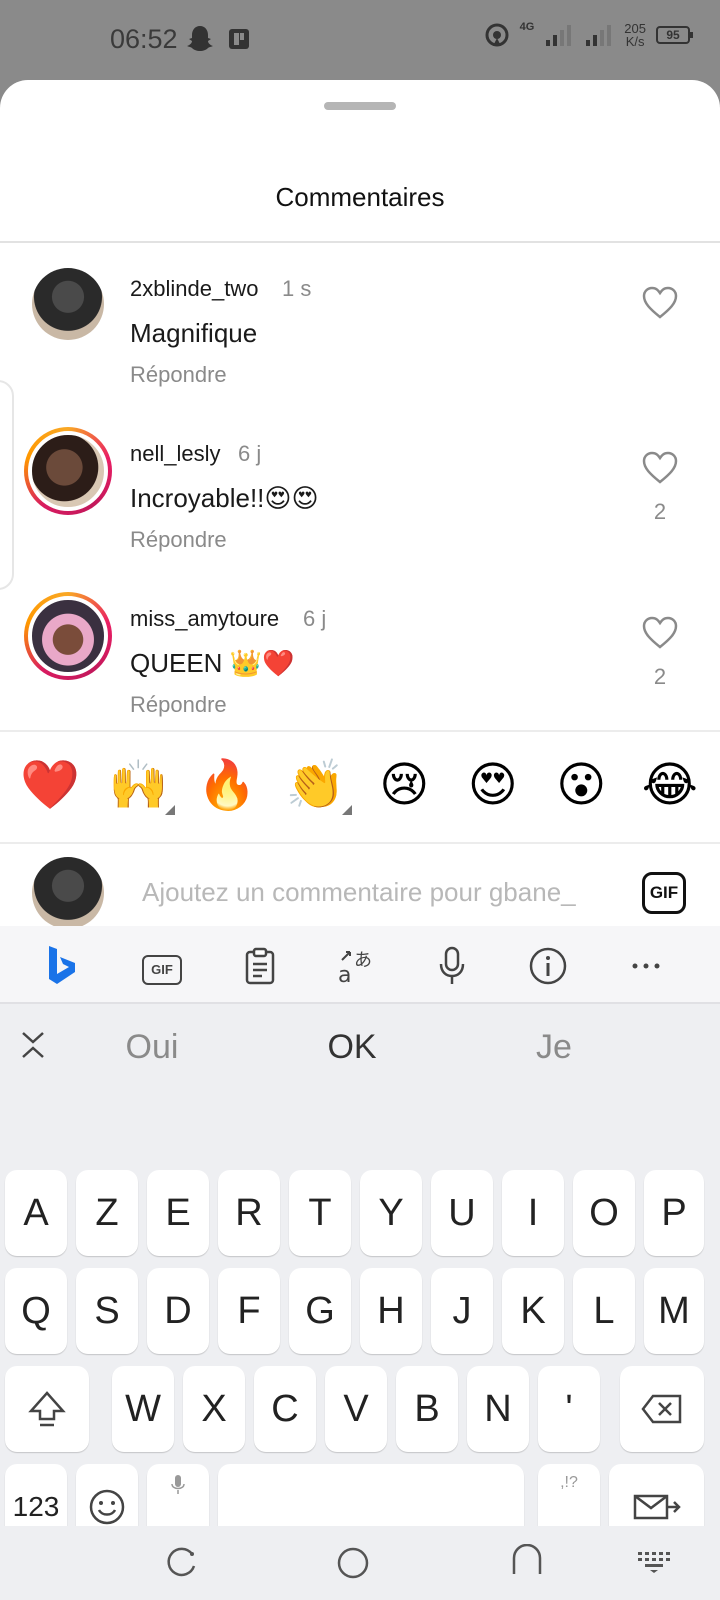 This screenshot has width=720, height=1600. I want to click on sheet-title: Commentaires, so click(360, 197).